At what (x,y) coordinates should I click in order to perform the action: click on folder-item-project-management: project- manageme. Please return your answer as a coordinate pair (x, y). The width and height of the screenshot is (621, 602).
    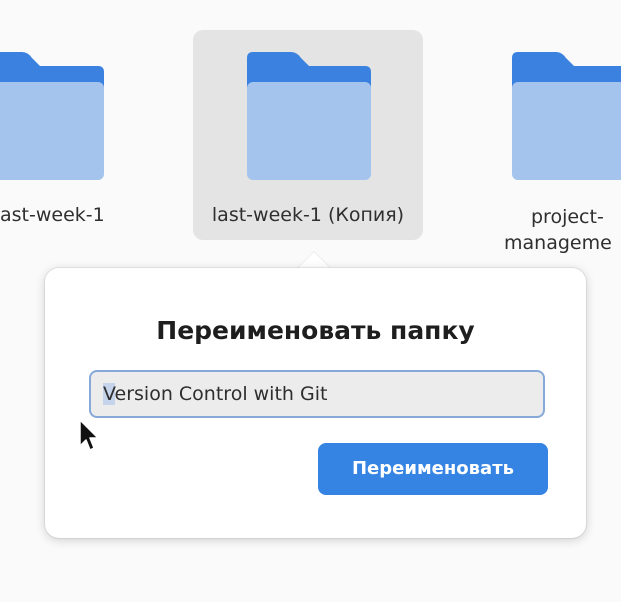
    Looking at the image, I should click on (555, 145).